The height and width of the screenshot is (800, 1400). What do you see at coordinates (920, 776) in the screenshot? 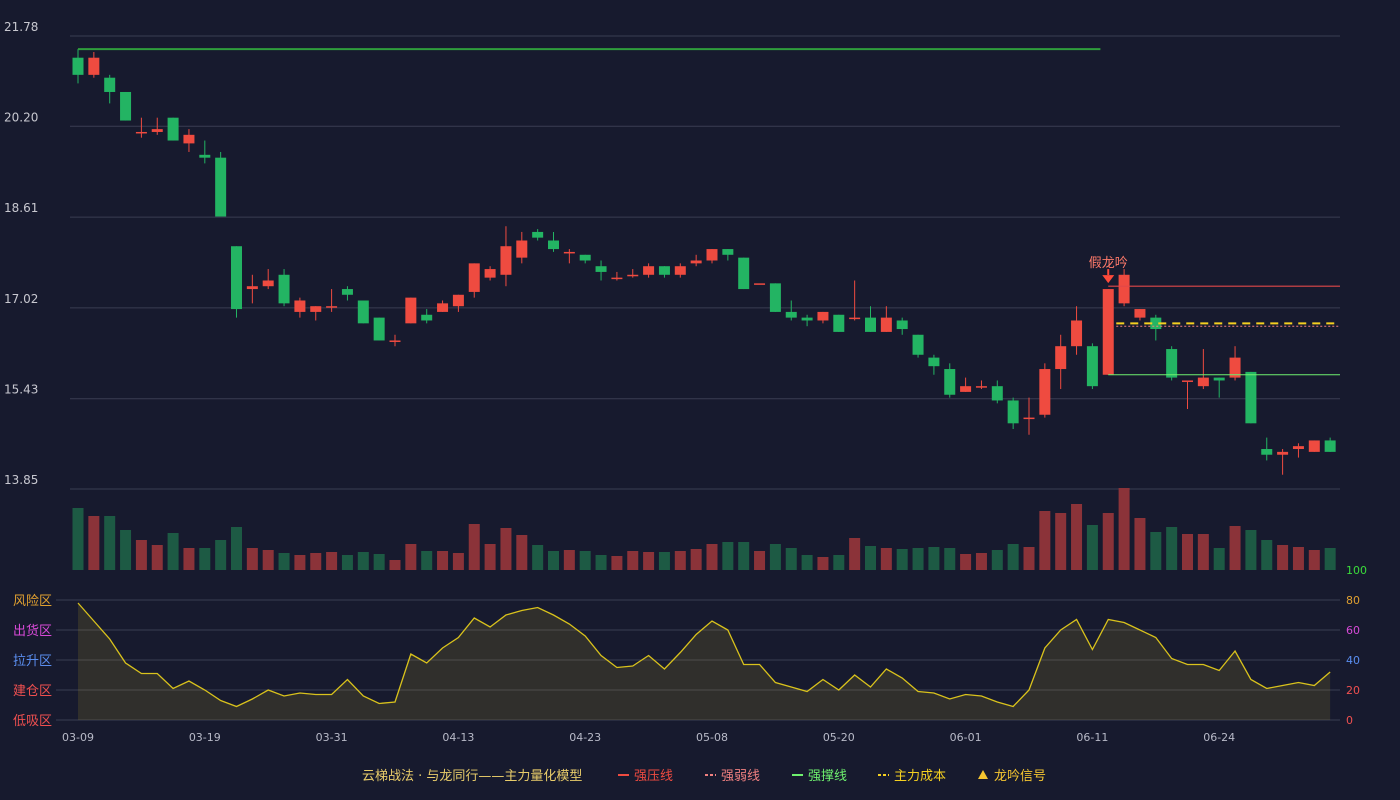
I see `legend-item-label: 主力成本` at bounding box center [920, 776].